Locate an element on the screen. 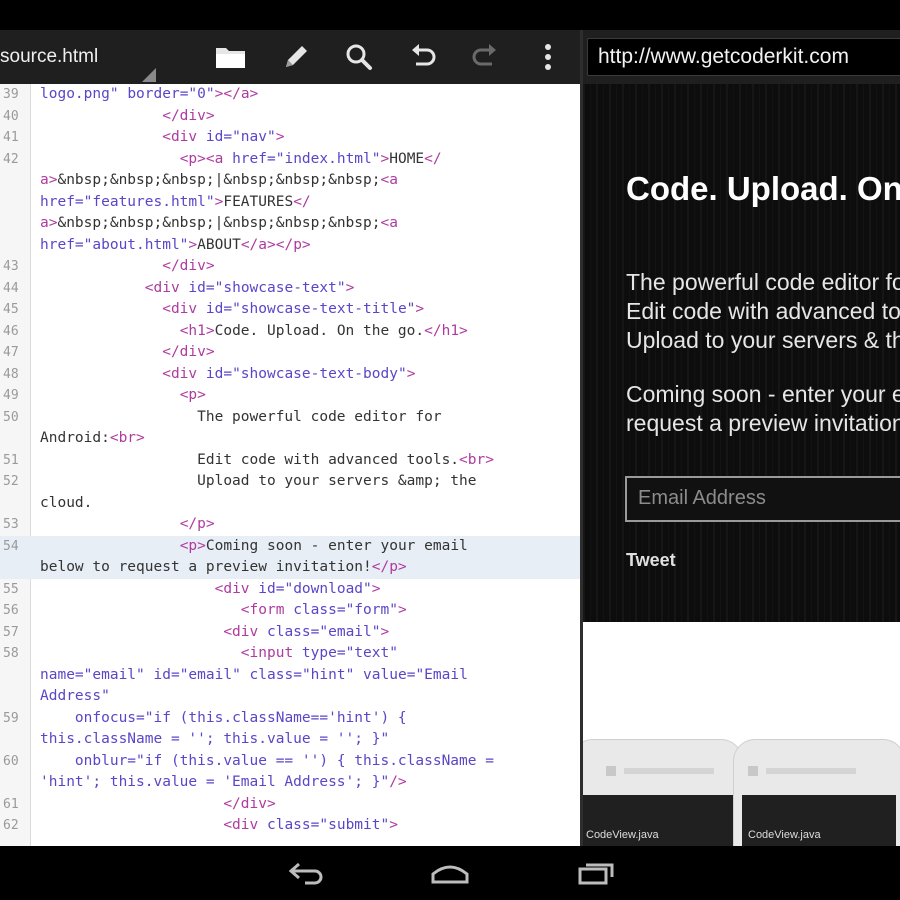 The width and height of the screenshot is (900, 900). line-number: 47 is located at coordinates (11, 352).